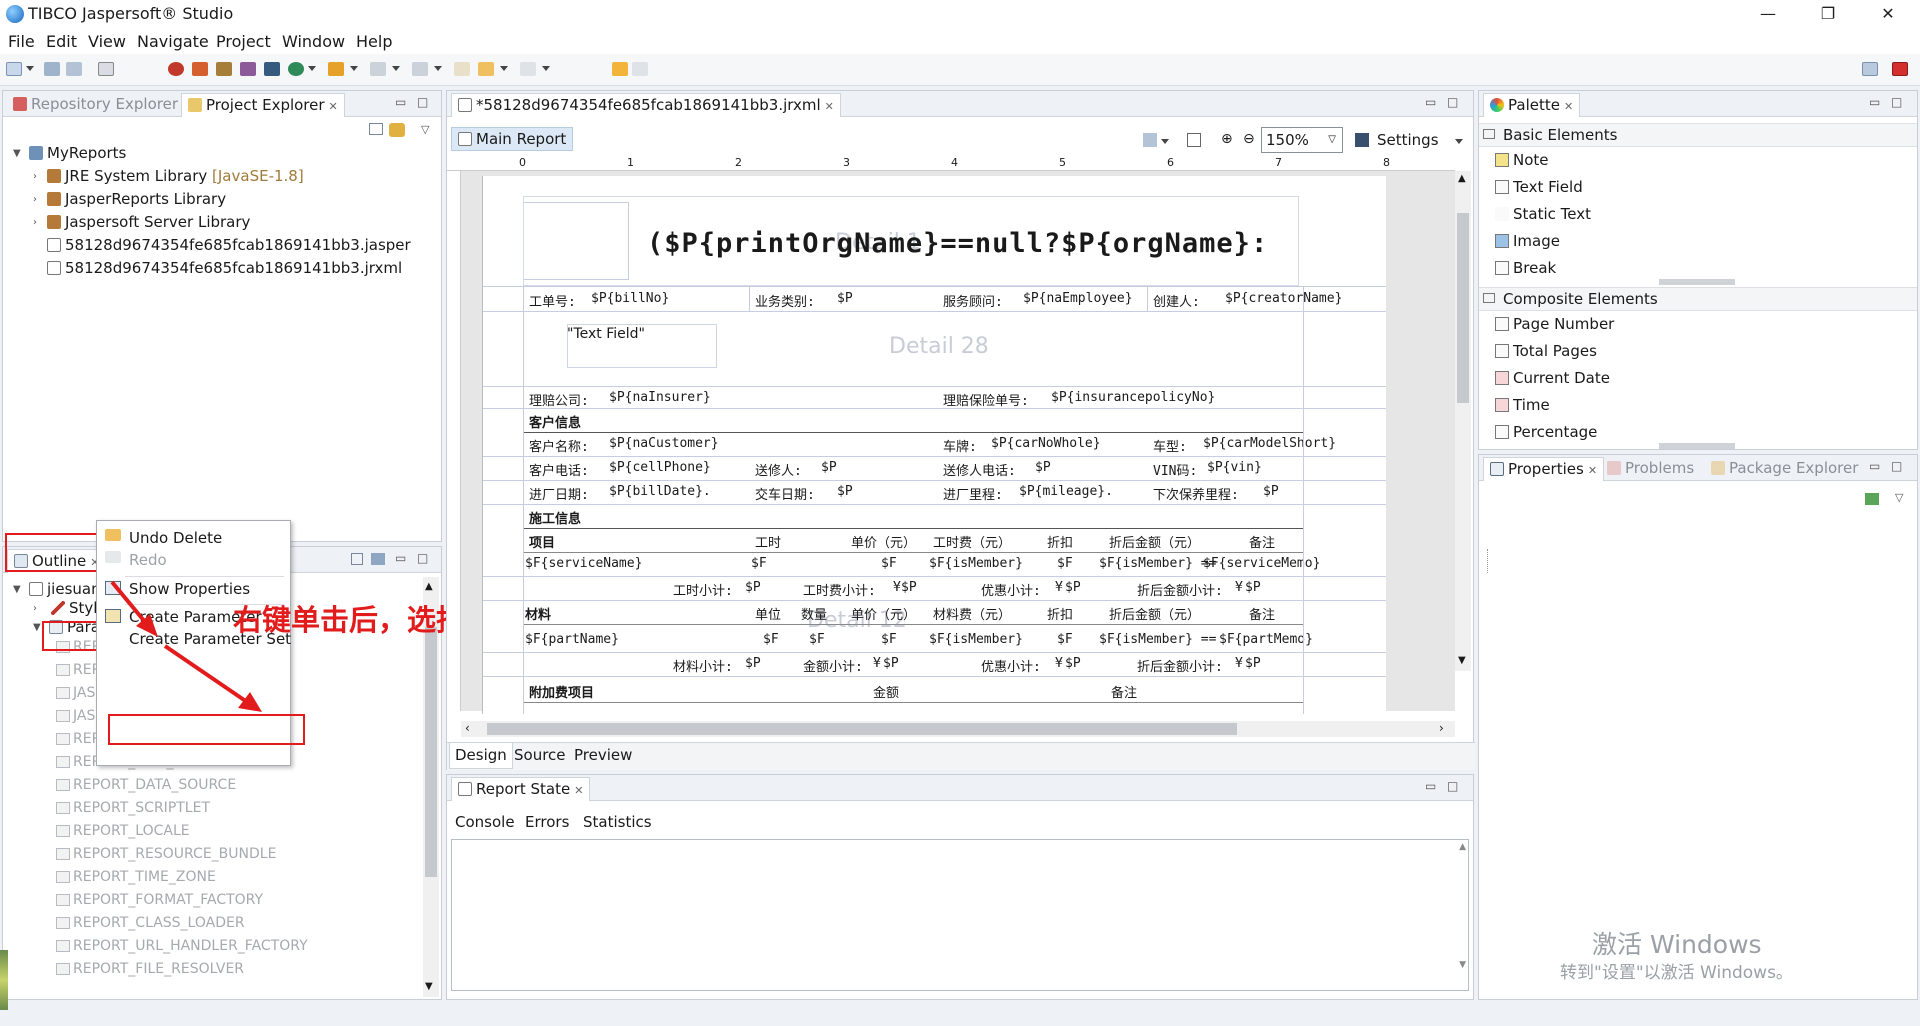 The image size is (1920, 1026). Describe the element at coordinates (583, 563) in the screenshot. I see `field-service-name: $F{serviceName}` at that location.